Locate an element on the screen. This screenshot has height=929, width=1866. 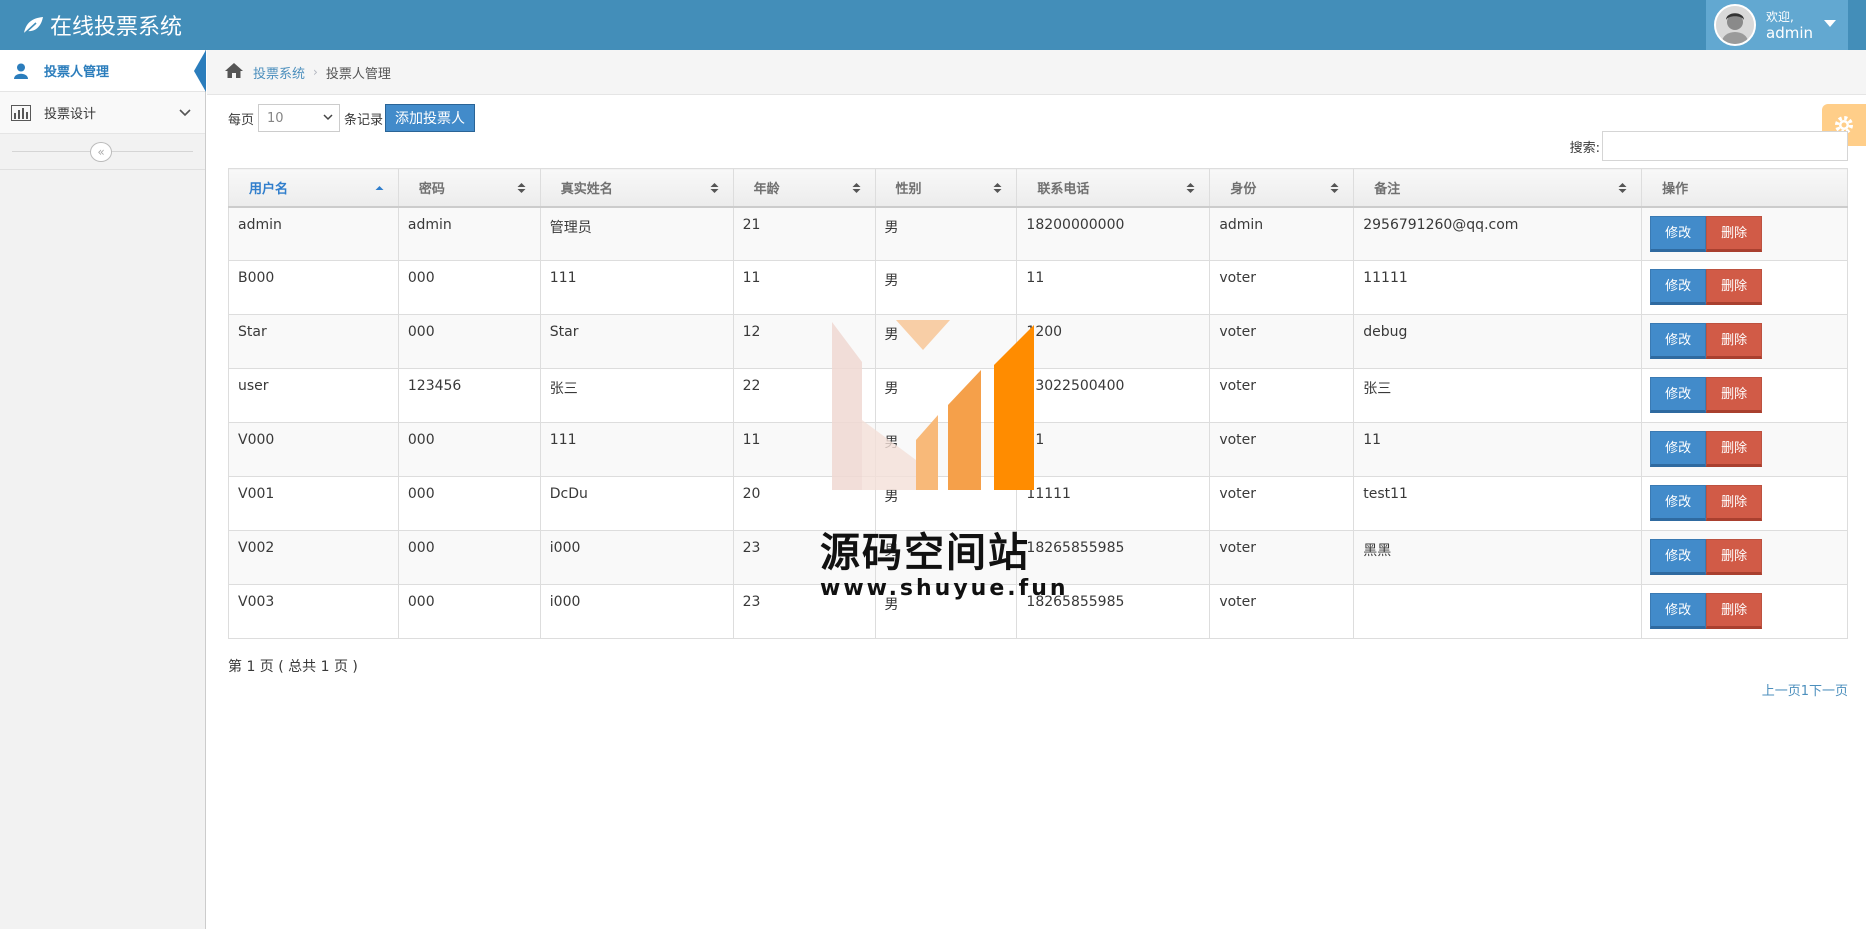
table-cell: V000 is located at coordinates (313, 449).